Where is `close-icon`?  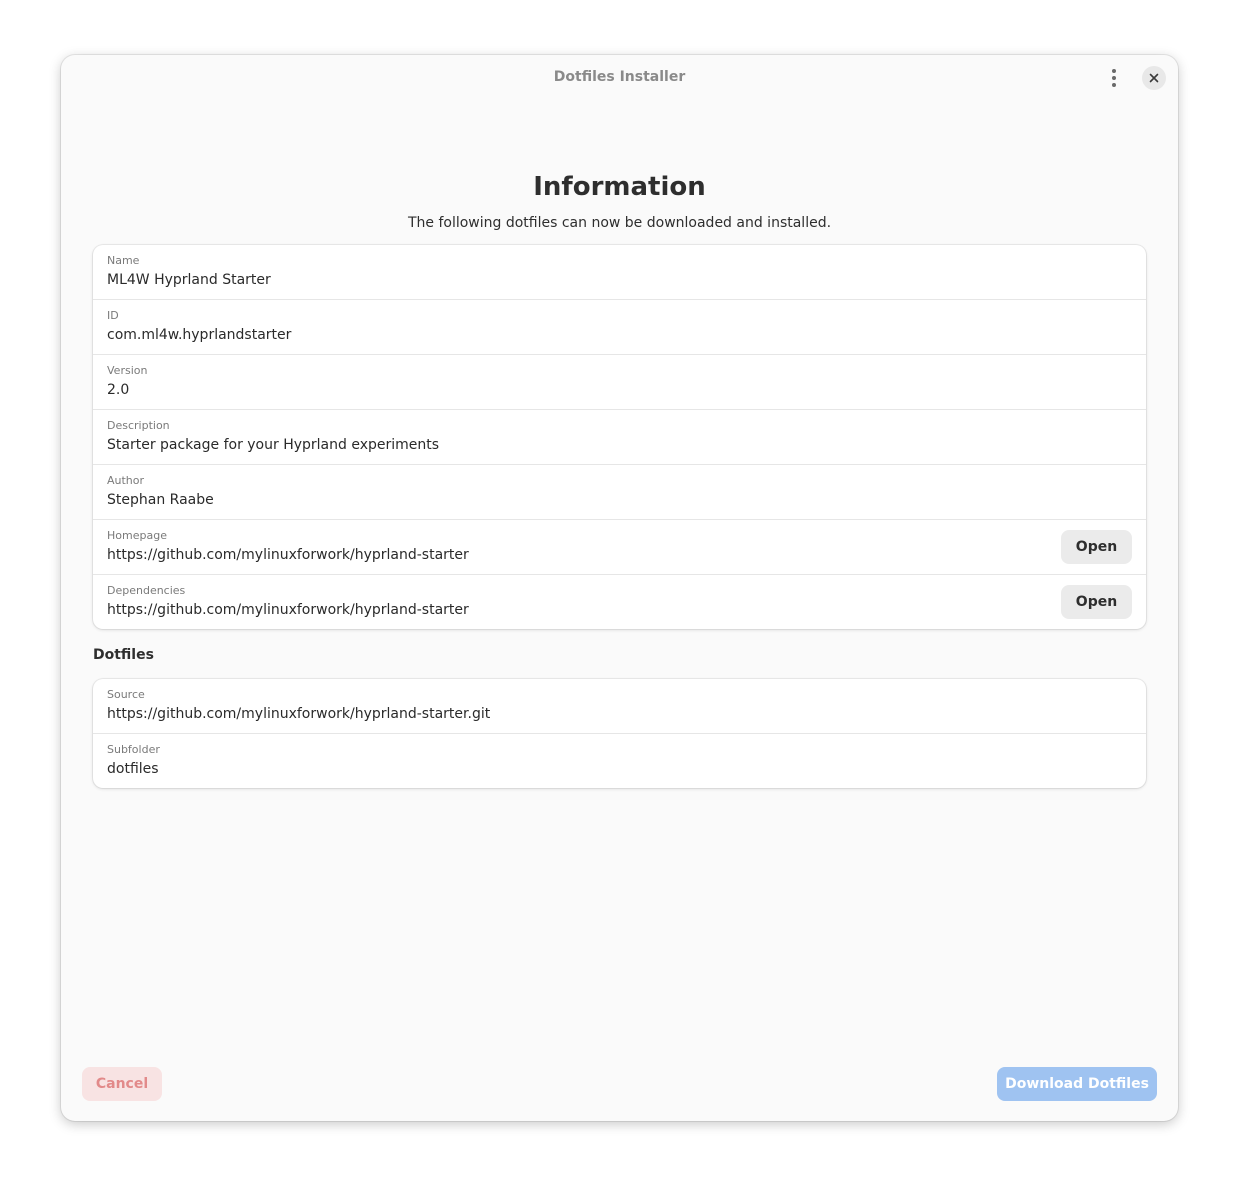
close-icon is located at coordinates (1154, 78).